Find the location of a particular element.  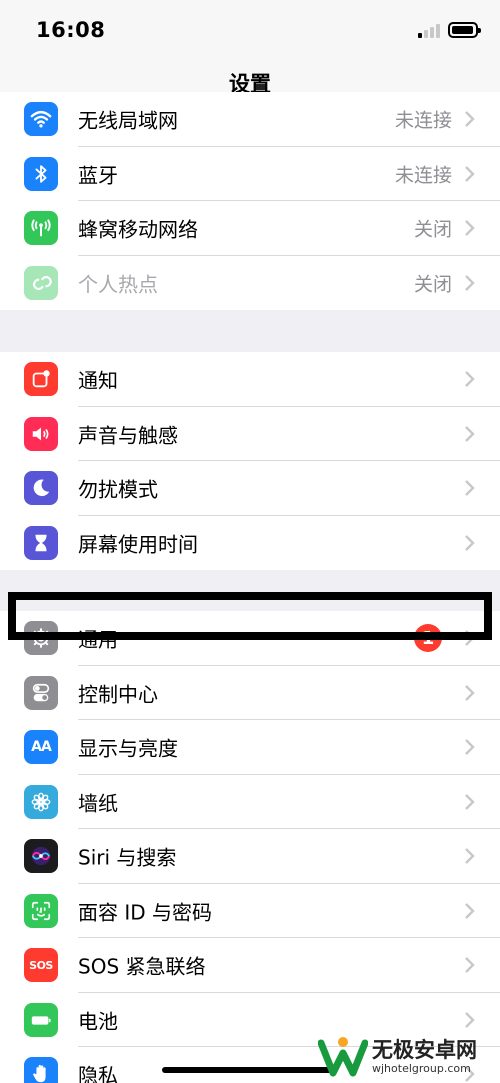

settings-row-screen-time: 屏幕使用时间 is located at coordinates (250, 543).